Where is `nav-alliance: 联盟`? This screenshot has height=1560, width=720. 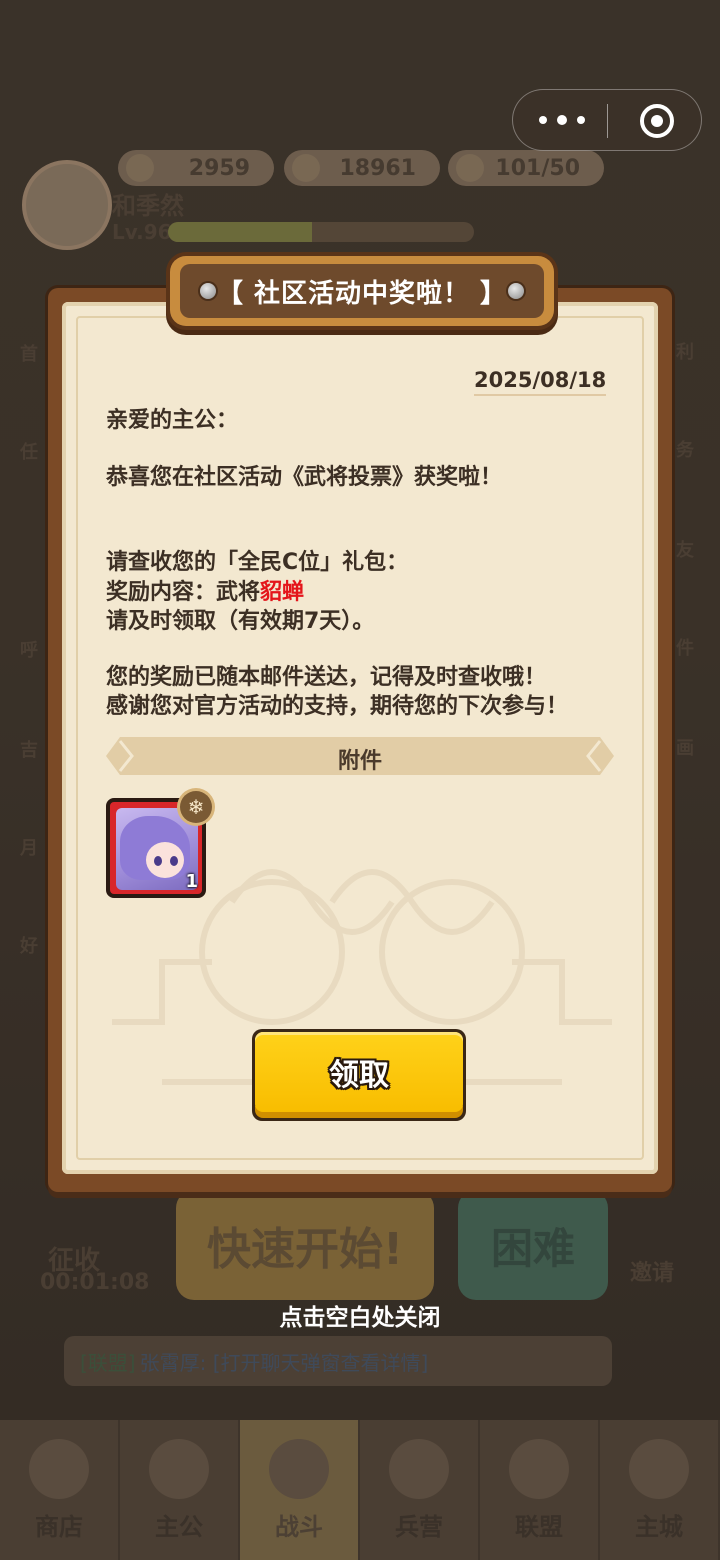
nav-alliance: 联盟 is located at coordinates (540, 1490).